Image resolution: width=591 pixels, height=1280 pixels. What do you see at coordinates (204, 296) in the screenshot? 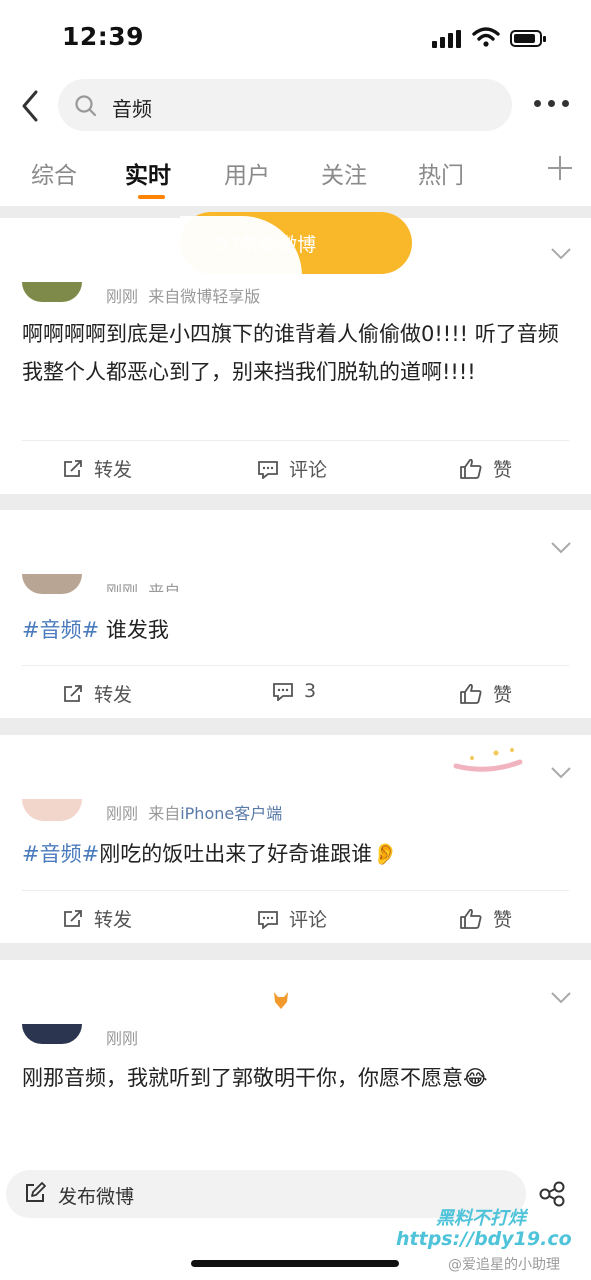
I see `post-source: 来自微博轻享版` at bounding box center [204, 296].